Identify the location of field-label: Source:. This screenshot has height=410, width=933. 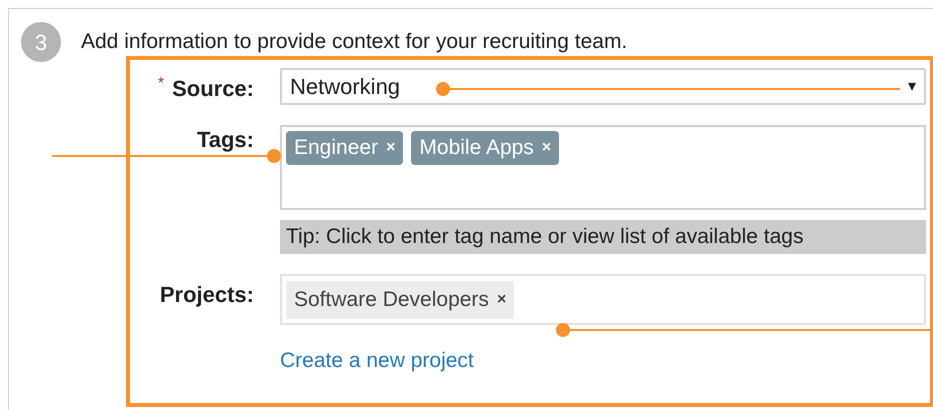
(213, 89).